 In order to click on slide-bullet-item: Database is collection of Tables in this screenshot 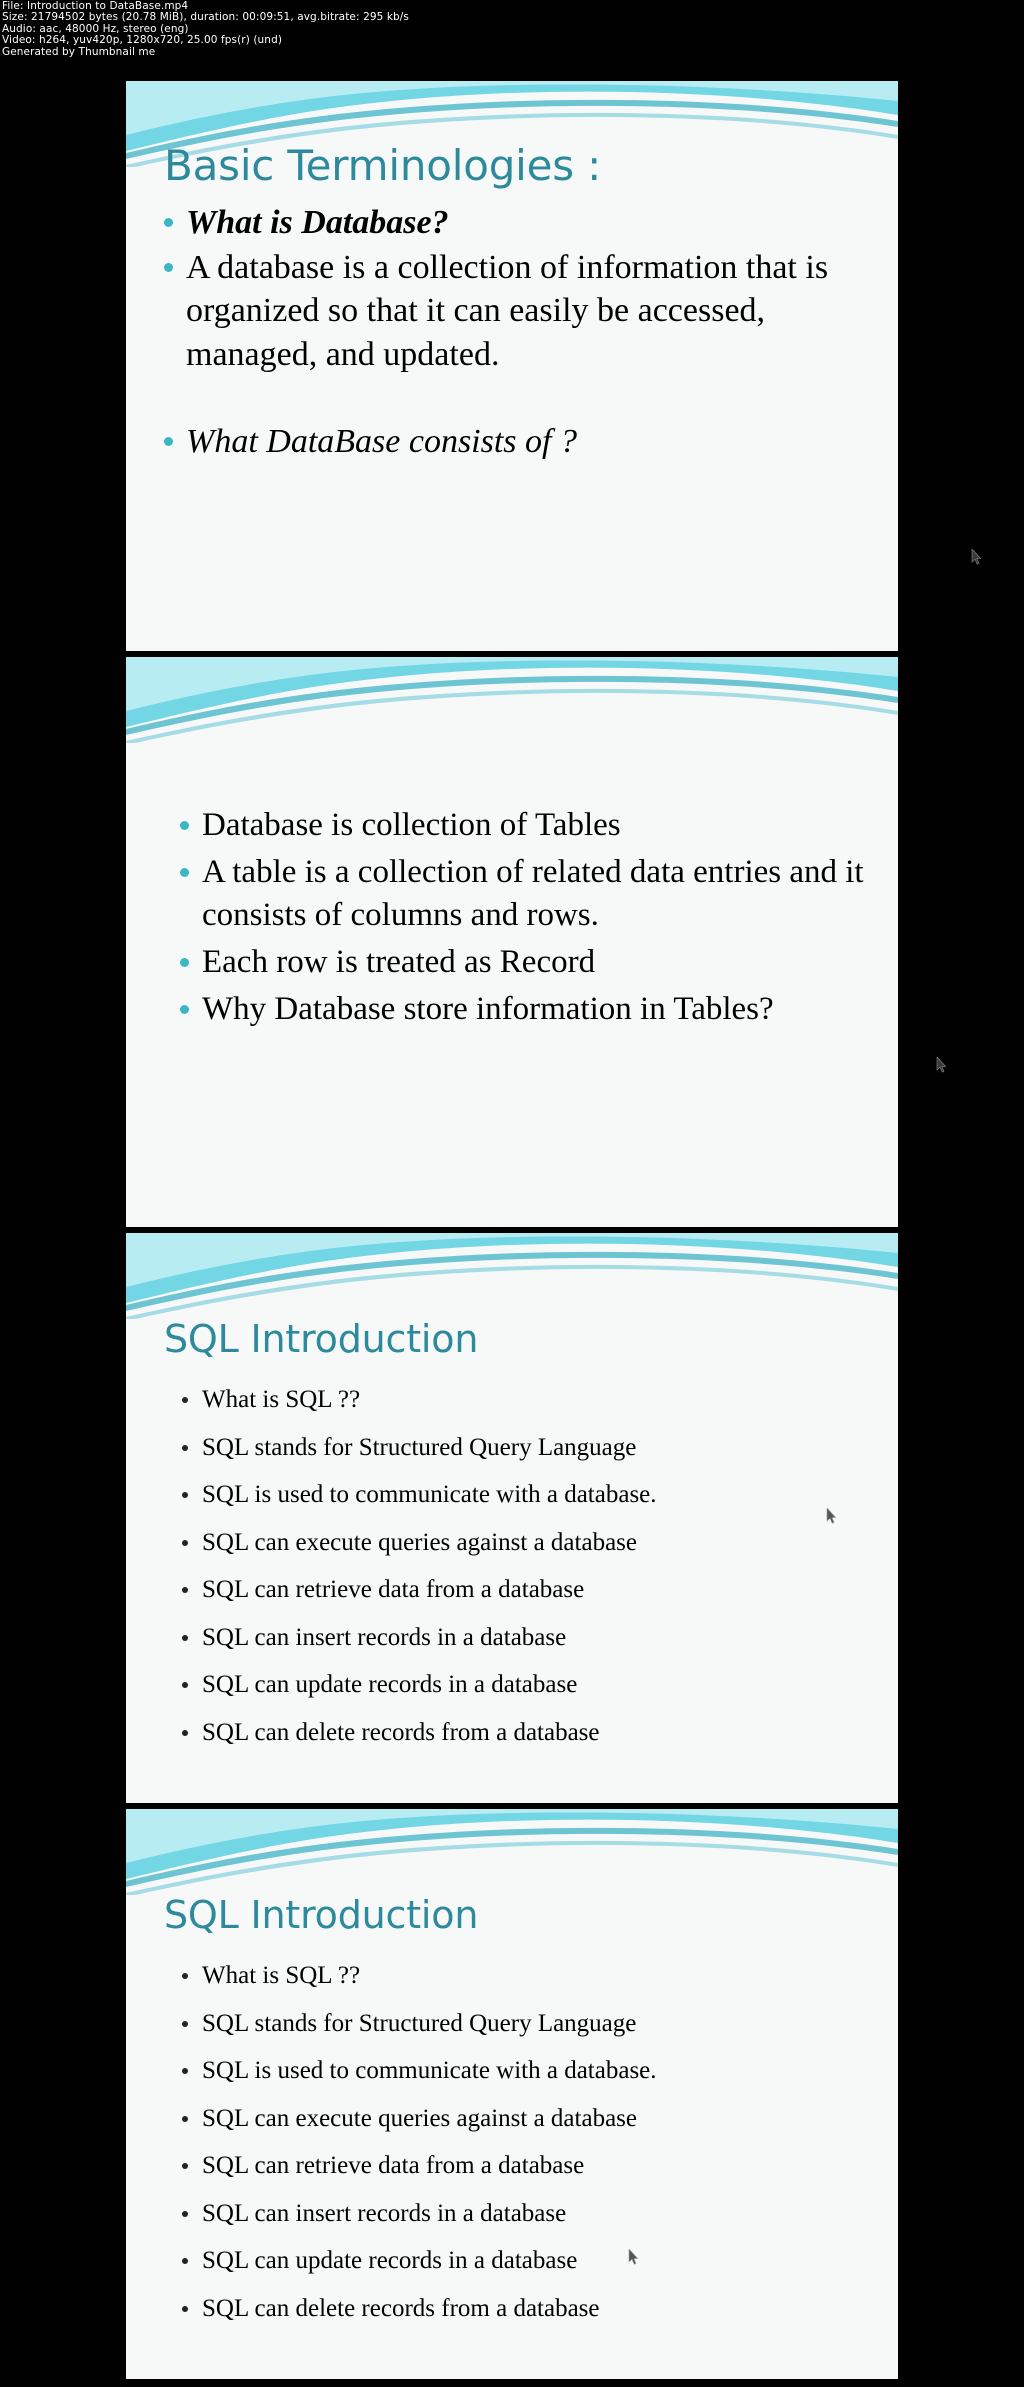, I will do `click(524, 825)`.